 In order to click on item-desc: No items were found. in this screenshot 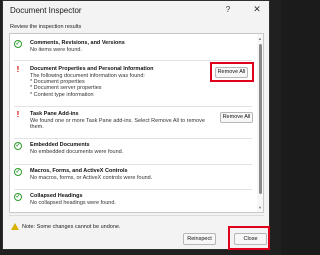, I will do `click(56, 50)`.